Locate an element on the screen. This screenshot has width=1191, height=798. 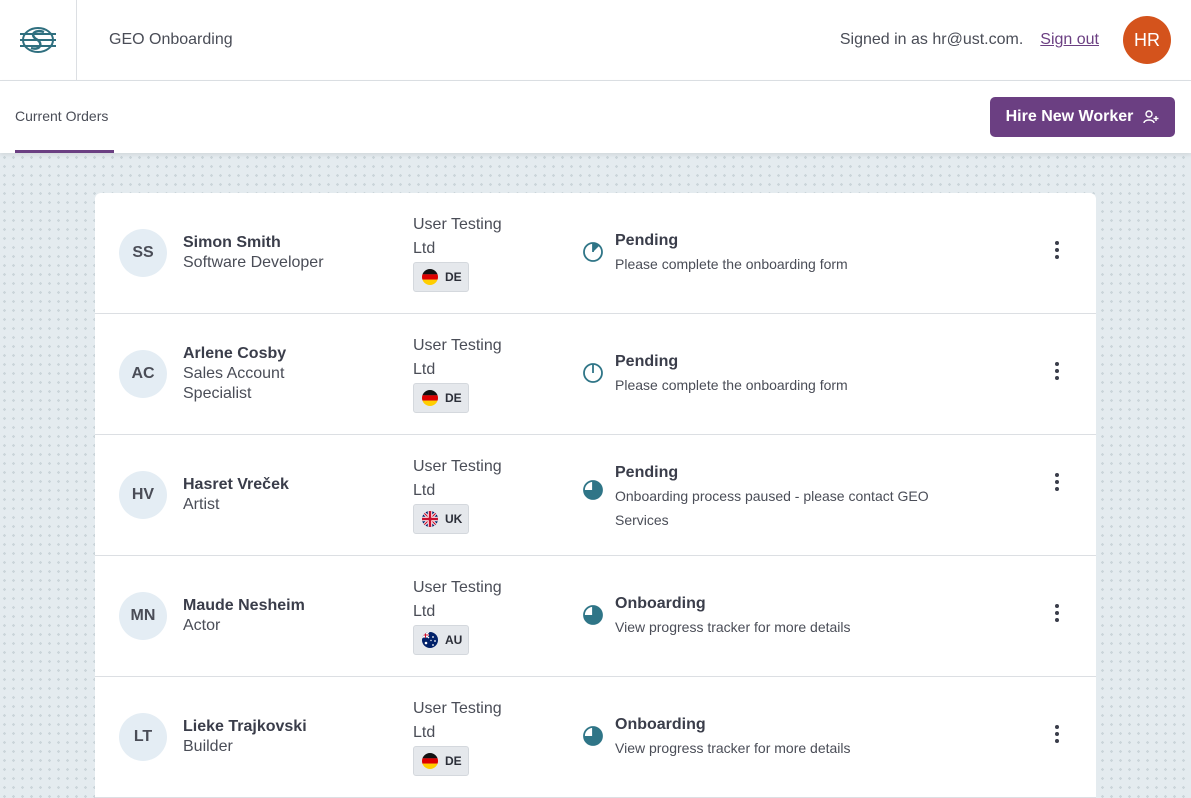
hire-button-label: Hire New Worker is located at coordinates (1069, 116).